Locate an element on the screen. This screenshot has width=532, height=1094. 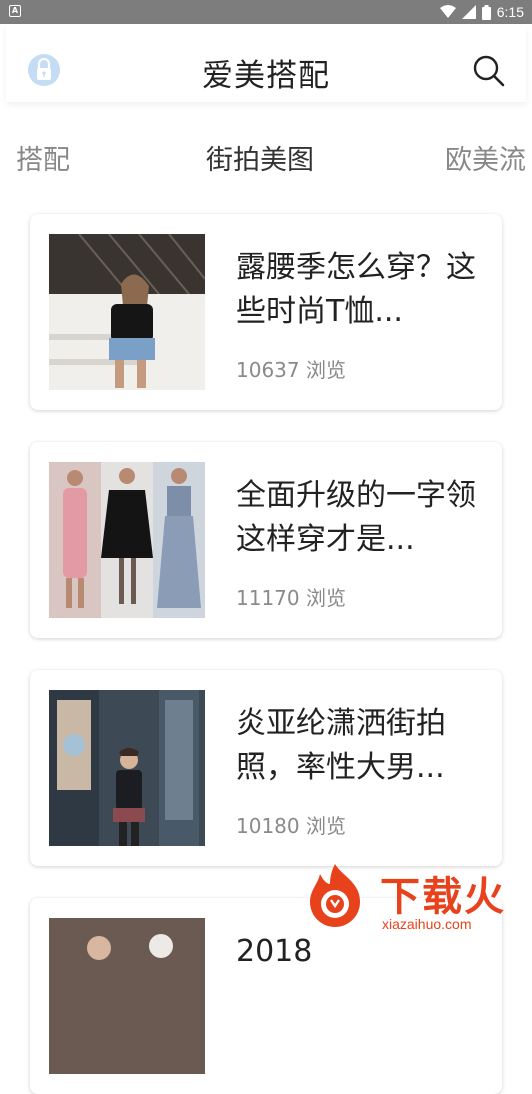
article-view-count: 10637 浏览 is located at coordinates (291, 370).